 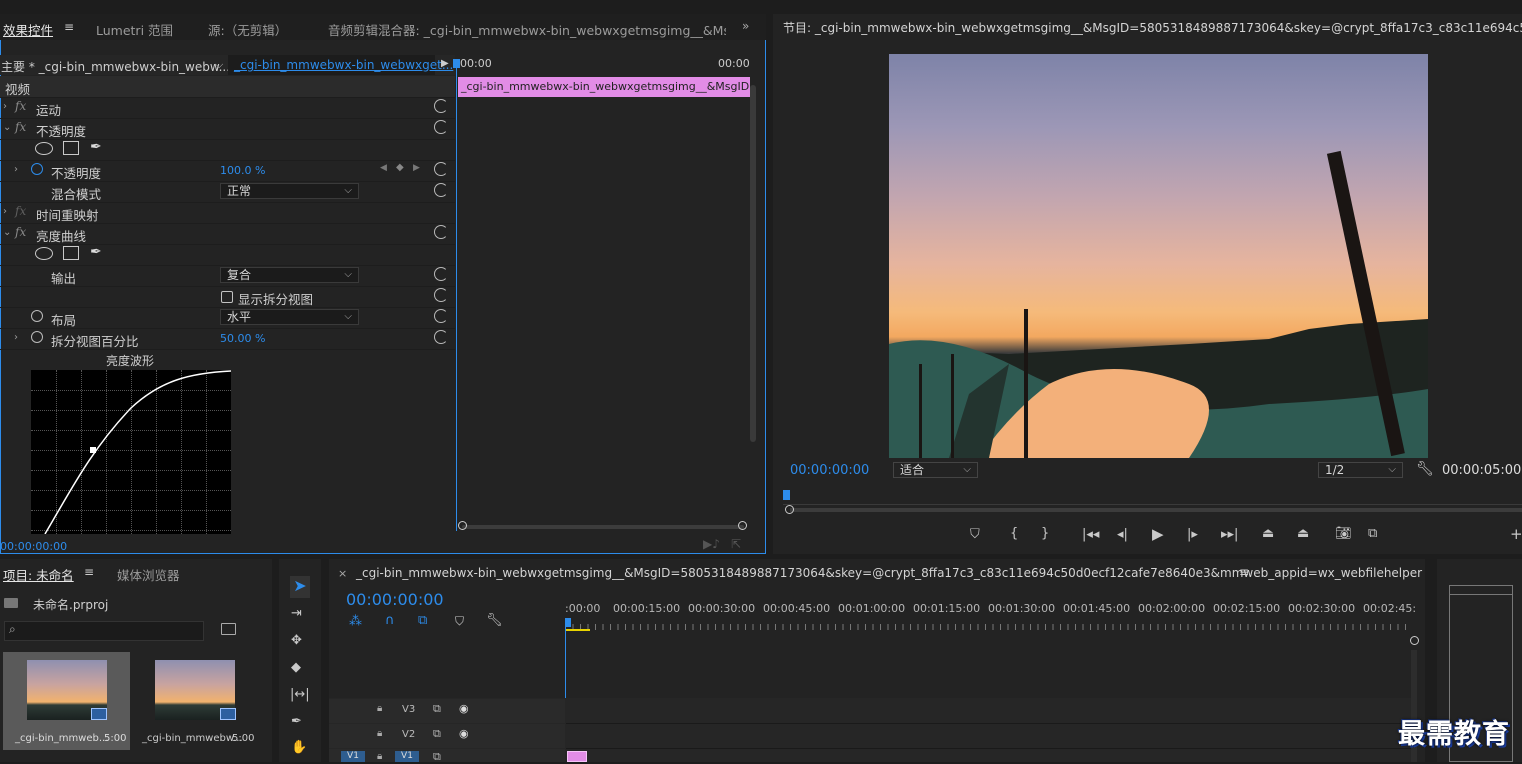 I want to click on track-label: V1, so click(x=407, y=756).